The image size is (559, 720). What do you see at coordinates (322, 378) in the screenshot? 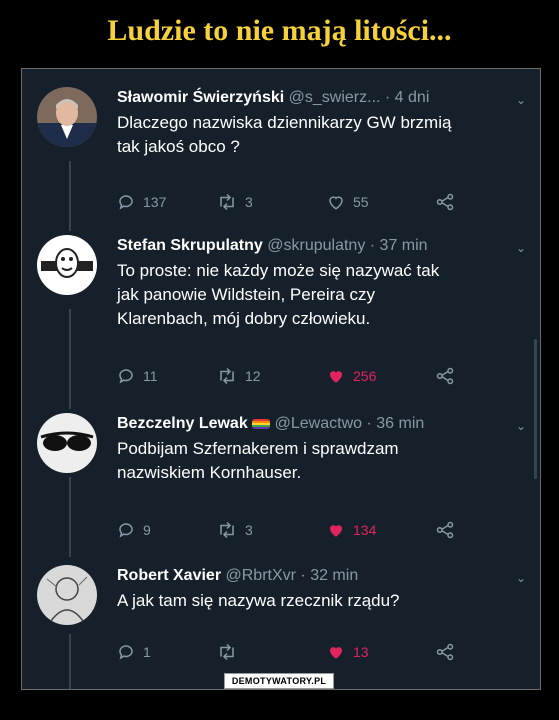
I see `tweet-actions: 11 12 256` at bounding box center [322, 378].